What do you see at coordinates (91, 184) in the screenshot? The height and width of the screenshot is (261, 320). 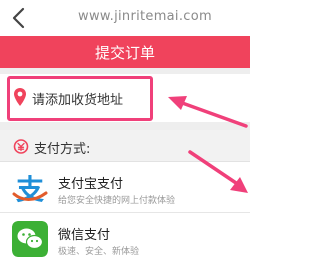 I see `payment-option-name: 支付宝支付` at bounding box center [91, 184].